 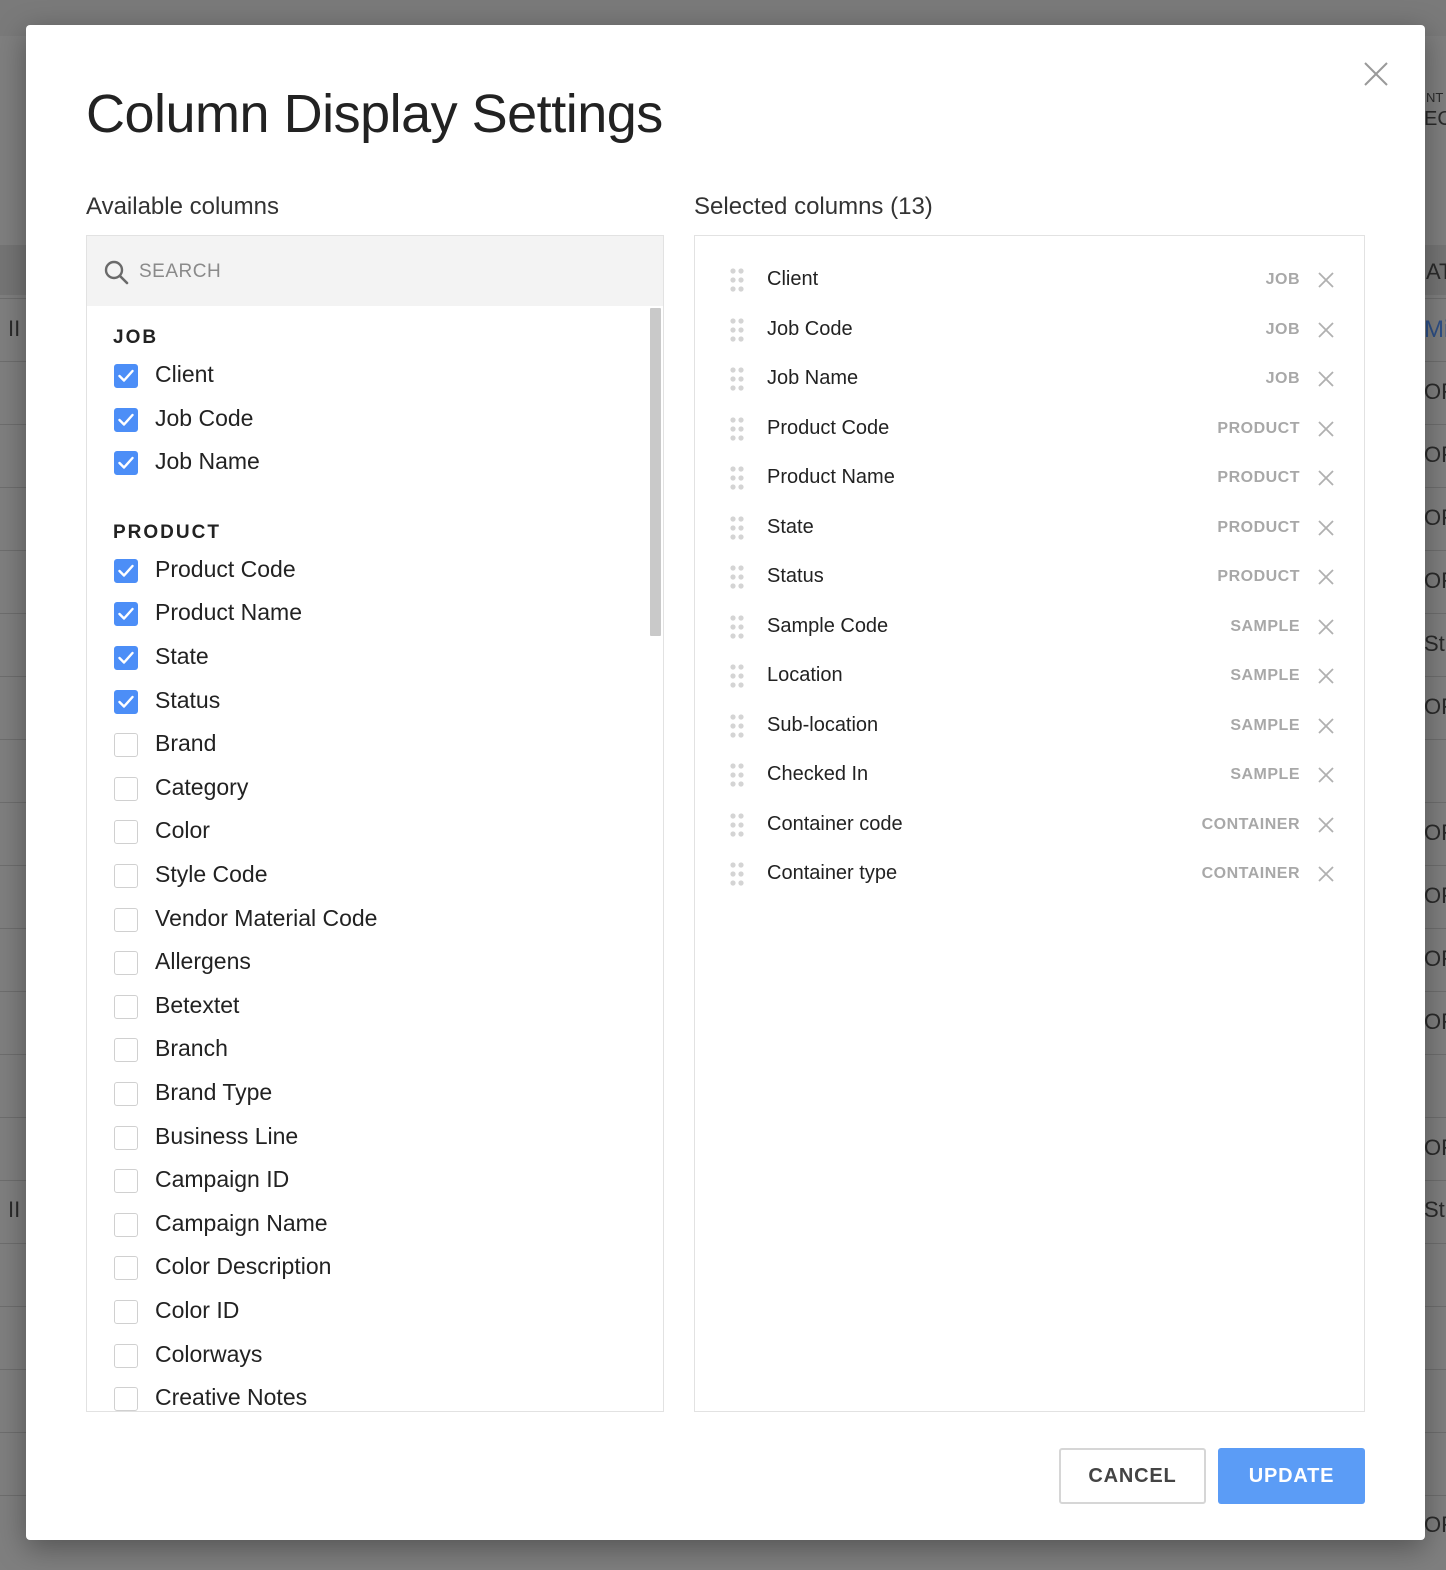 I want to click on selected-column-row: Location SAMPLE, so click(x=1029, y=676).